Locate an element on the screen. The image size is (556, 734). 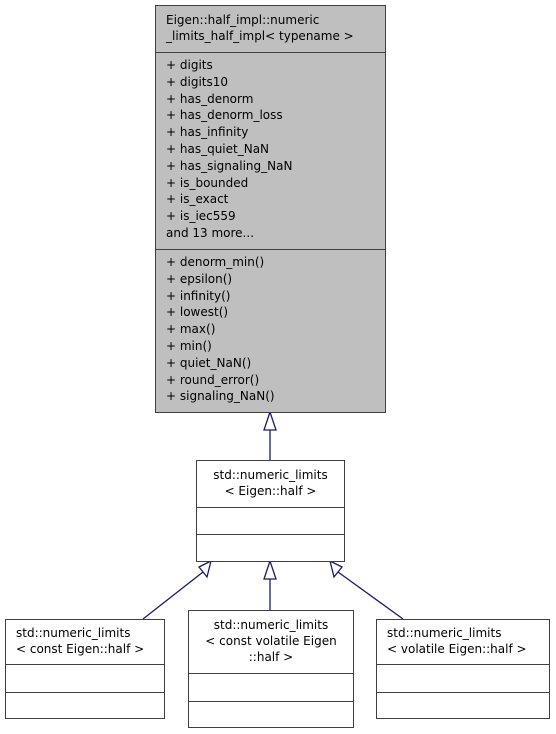
class-title: std::numeric_limits < Eigen::half > is located at coordinates (270, 484).